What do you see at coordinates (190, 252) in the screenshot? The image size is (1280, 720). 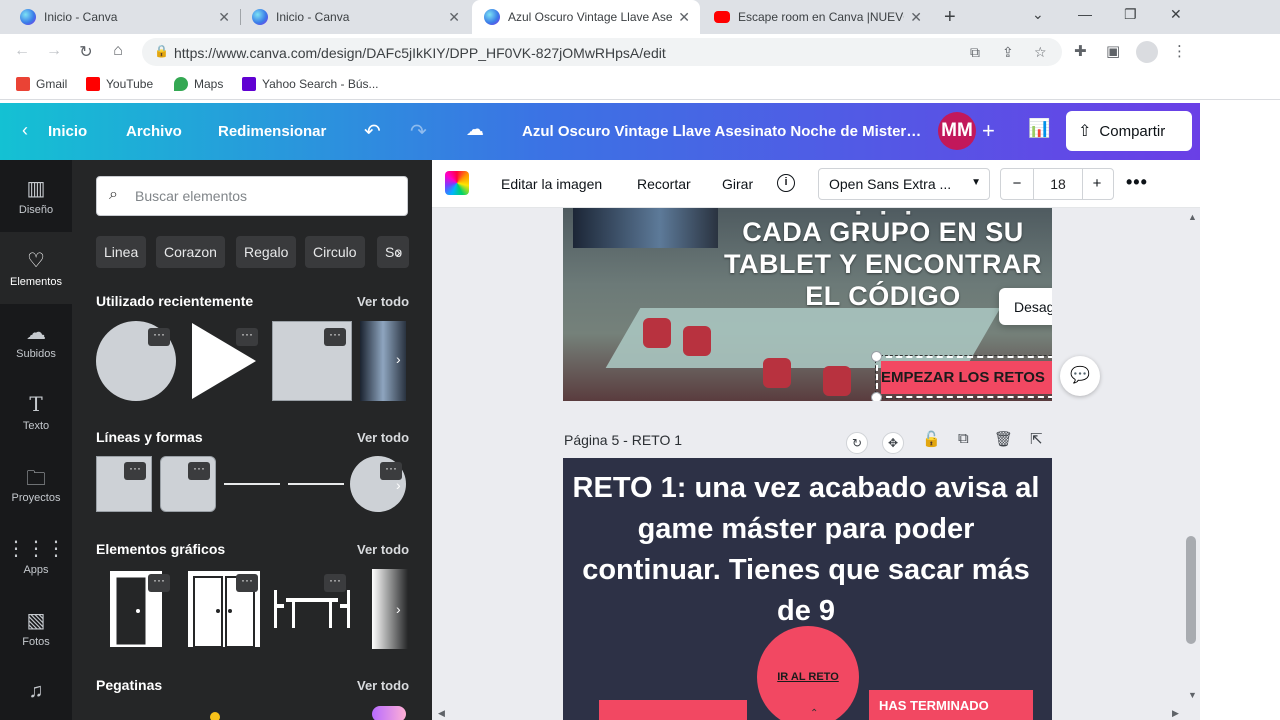 I see `chip-corazon: Corazon` at bounding box center [190, 252].